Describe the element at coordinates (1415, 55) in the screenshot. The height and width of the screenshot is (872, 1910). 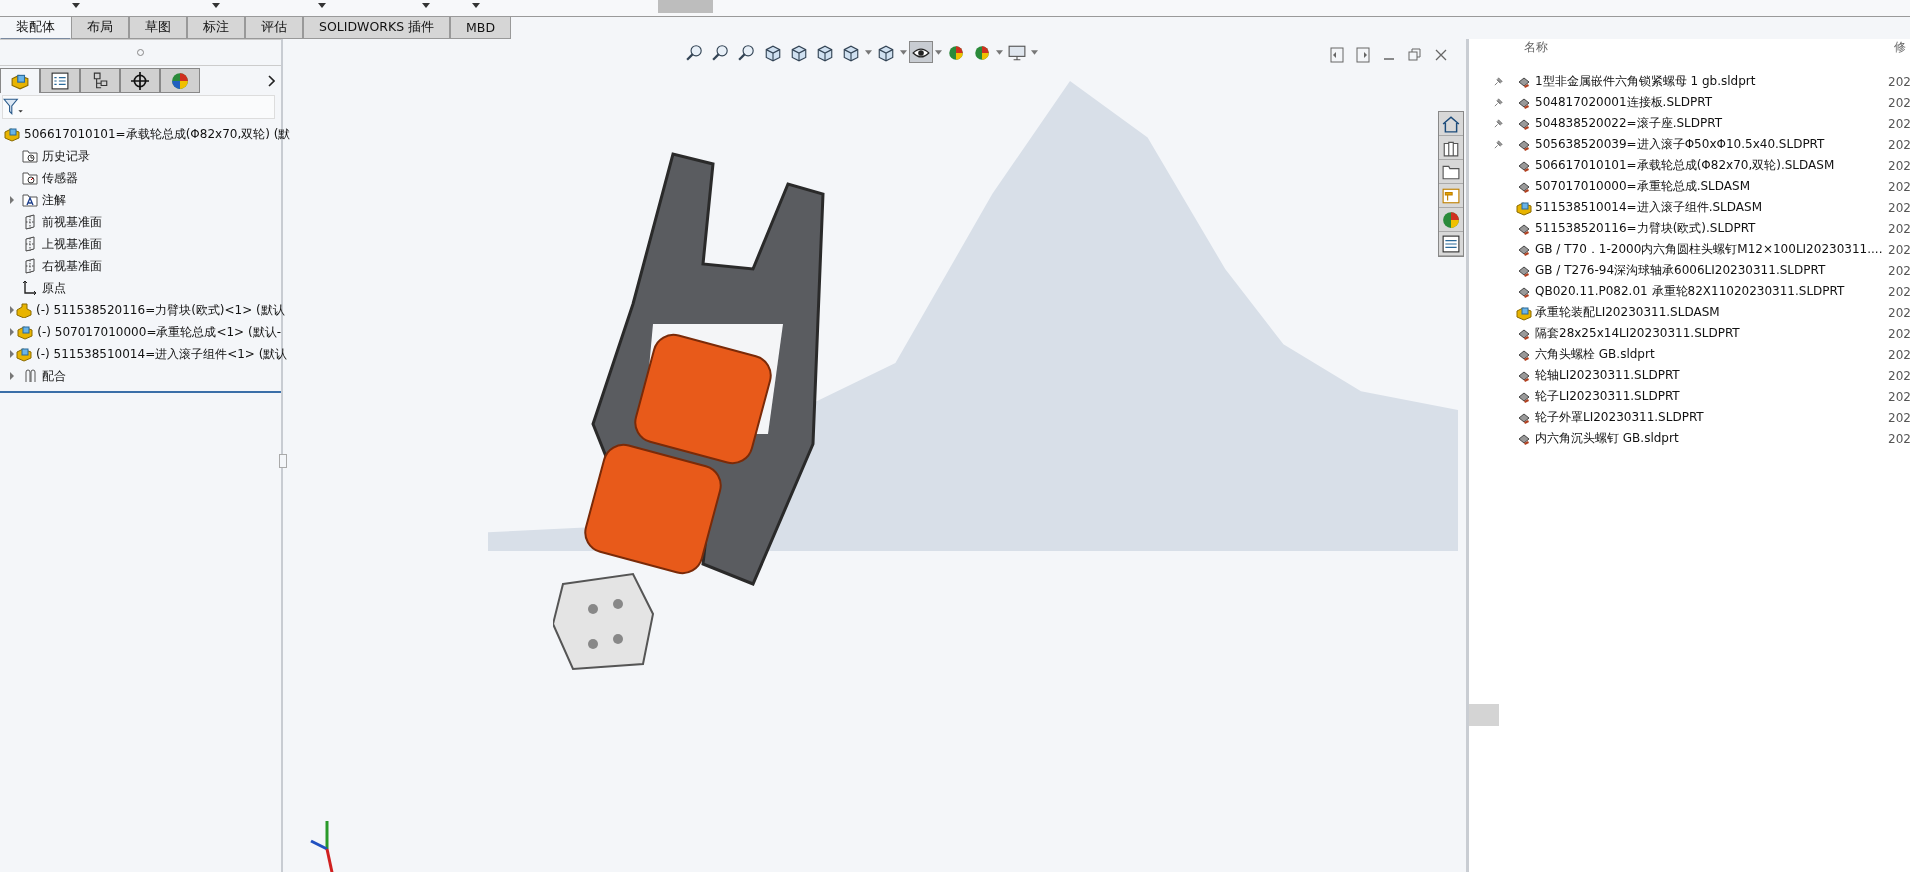
I see `restore-icon` at that location.